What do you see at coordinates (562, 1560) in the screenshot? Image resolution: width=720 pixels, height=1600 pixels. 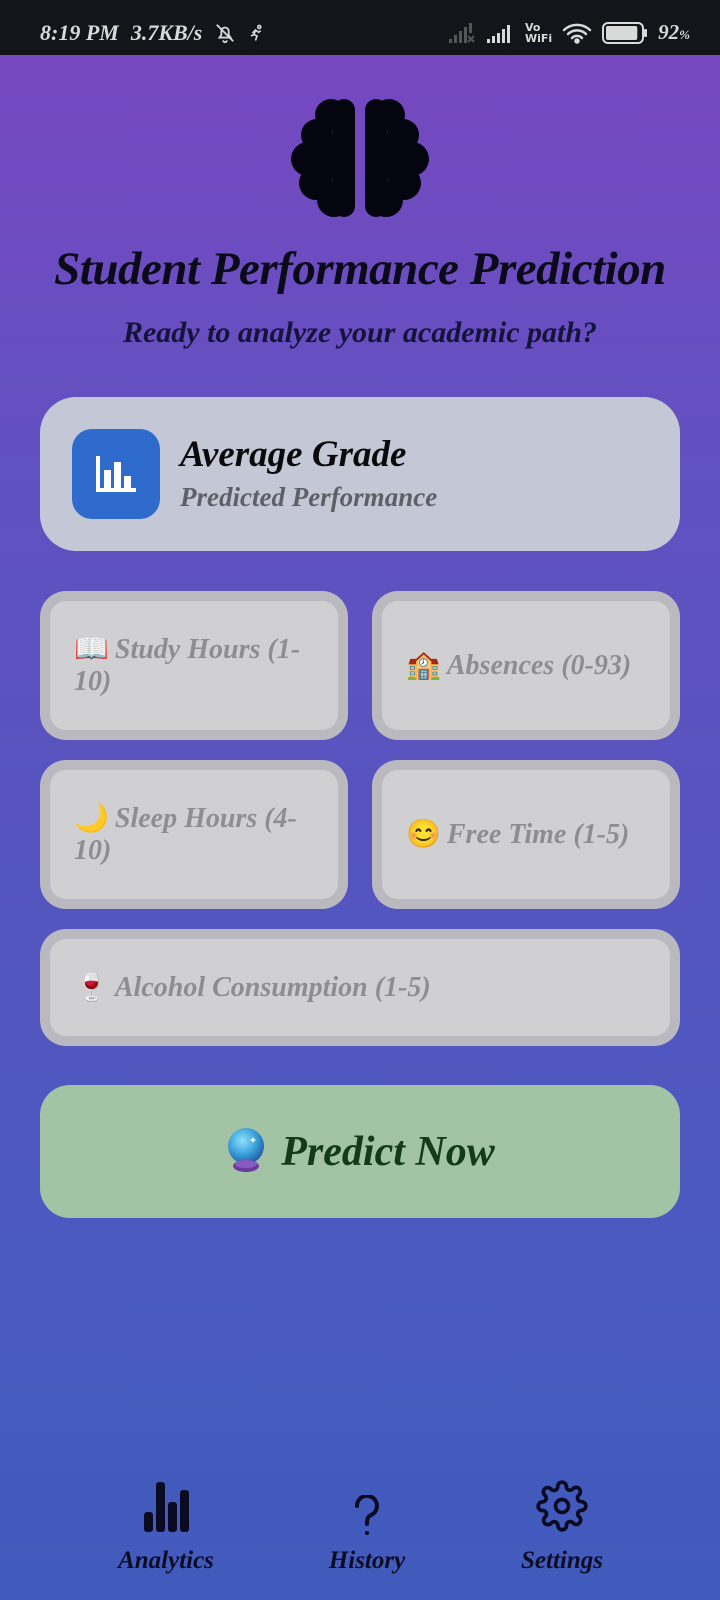 I see `nav-settings-label: Settings` at bounding box center [562, 1560].